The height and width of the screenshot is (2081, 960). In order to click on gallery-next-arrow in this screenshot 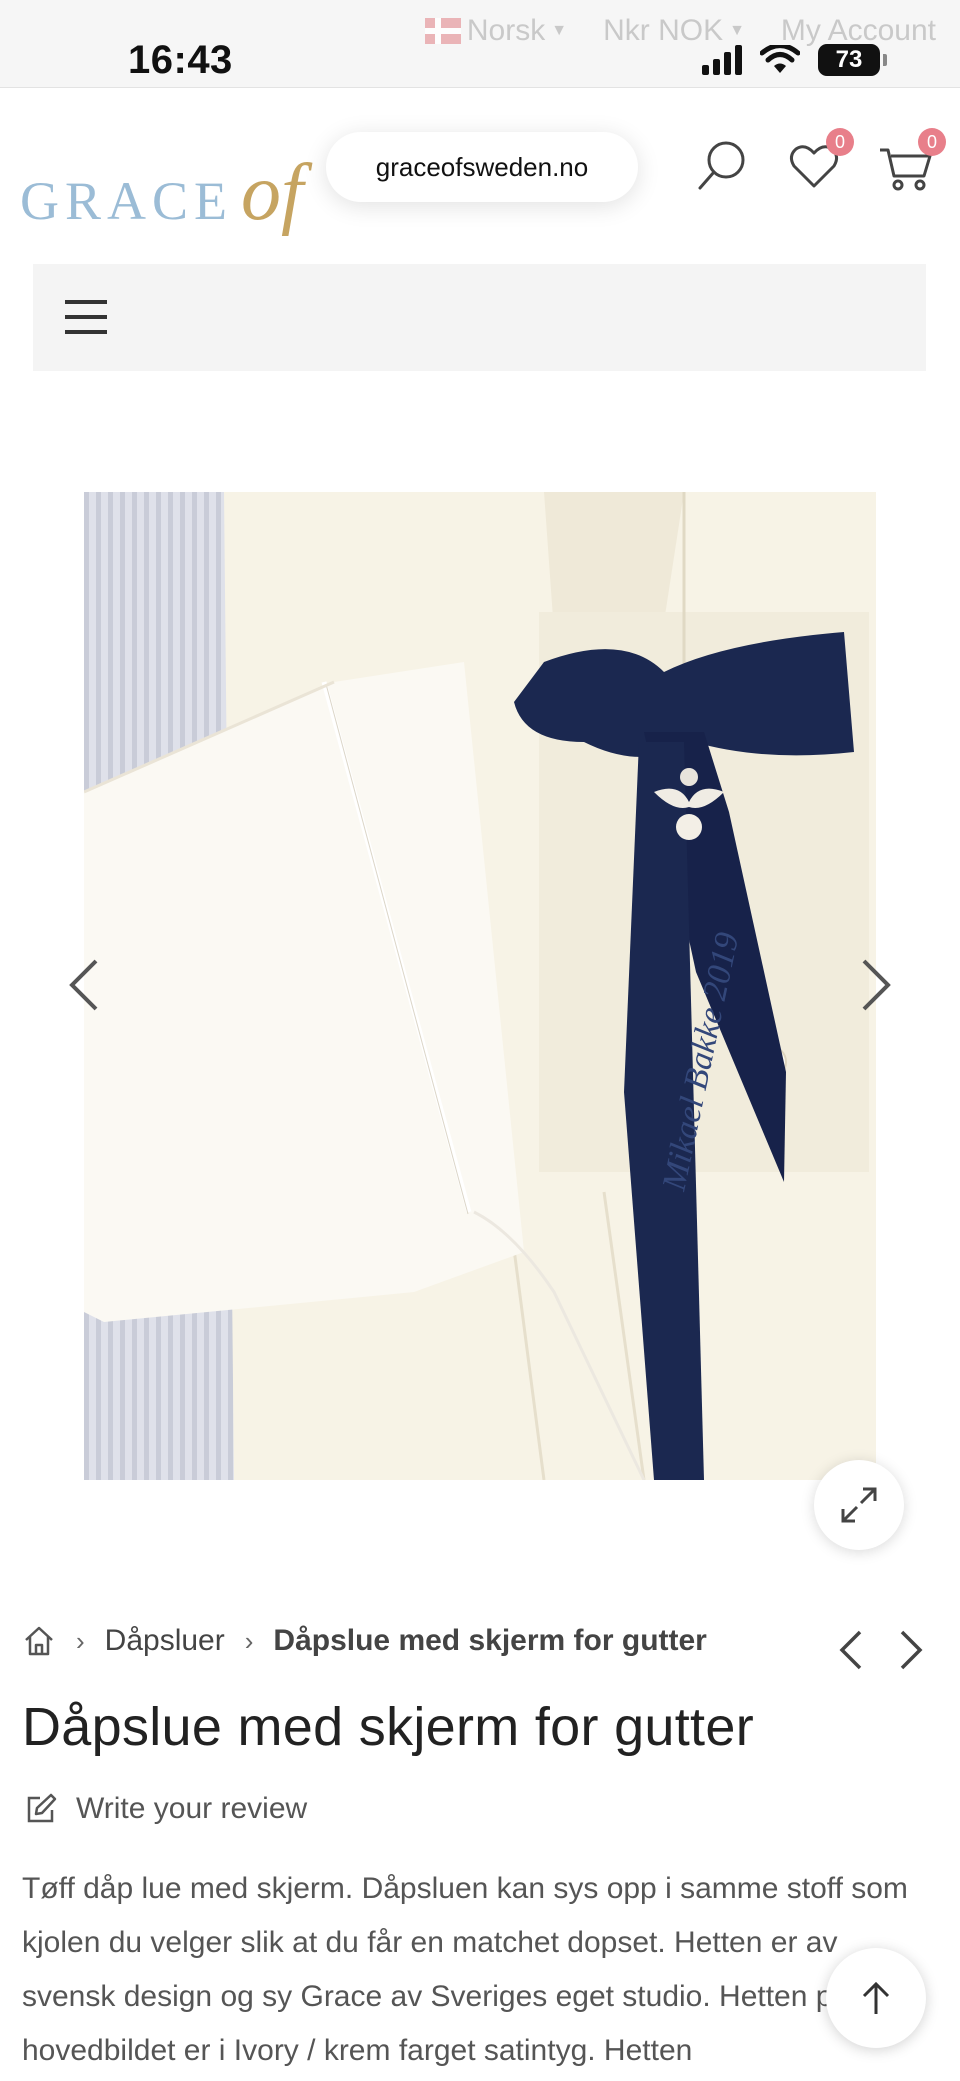, I will do `click(876, 992)`.